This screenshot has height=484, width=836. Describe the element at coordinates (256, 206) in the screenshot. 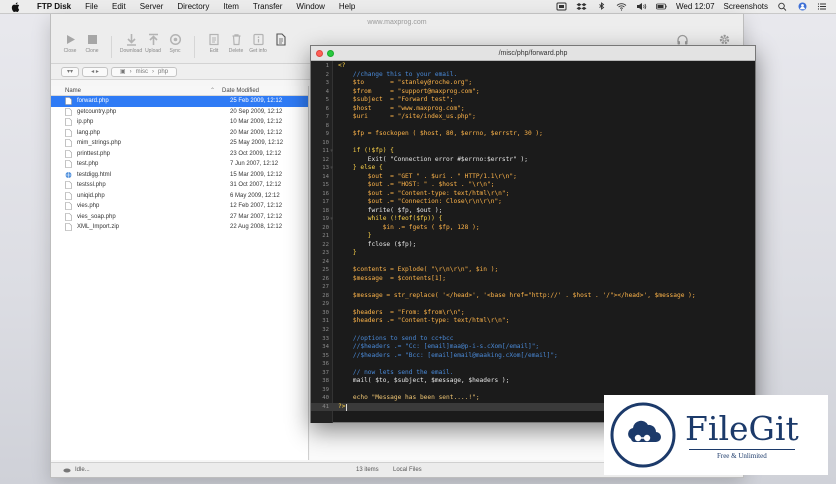

I see `file-date: 12 Feb 2007, 12:12` at that location.